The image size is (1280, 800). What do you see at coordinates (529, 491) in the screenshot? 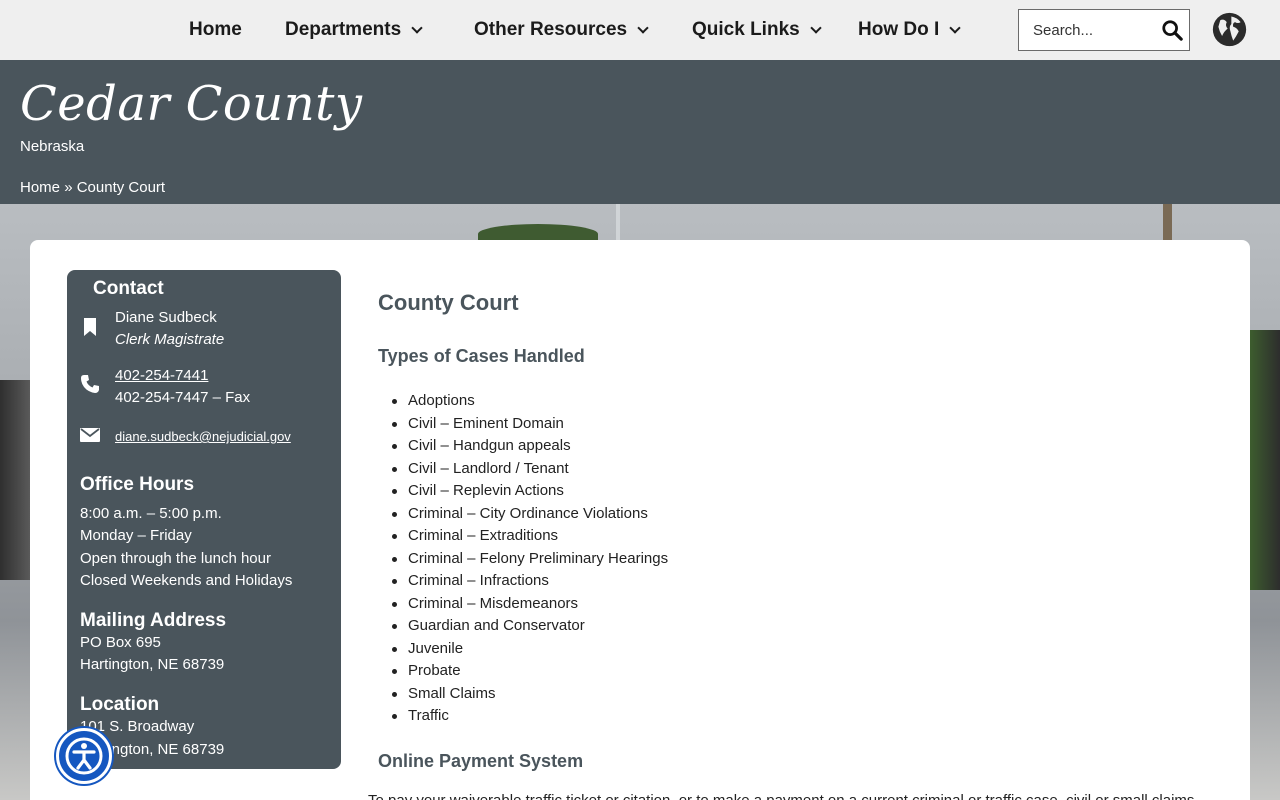
I see `list-item: Civil – Replevin Actions` at bounding box center [529, 491].